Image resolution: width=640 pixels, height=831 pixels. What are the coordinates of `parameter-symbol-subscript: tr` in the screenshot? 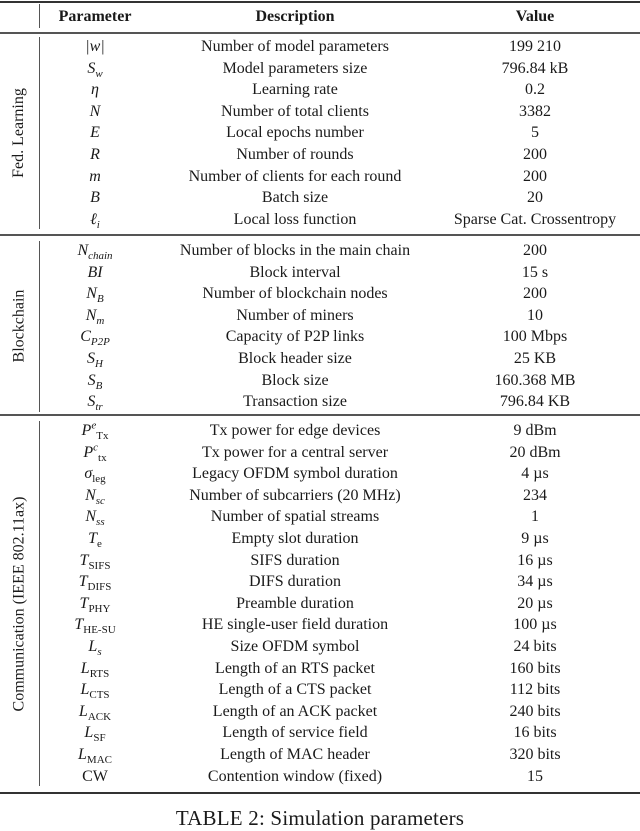 It's located at (99, 407).